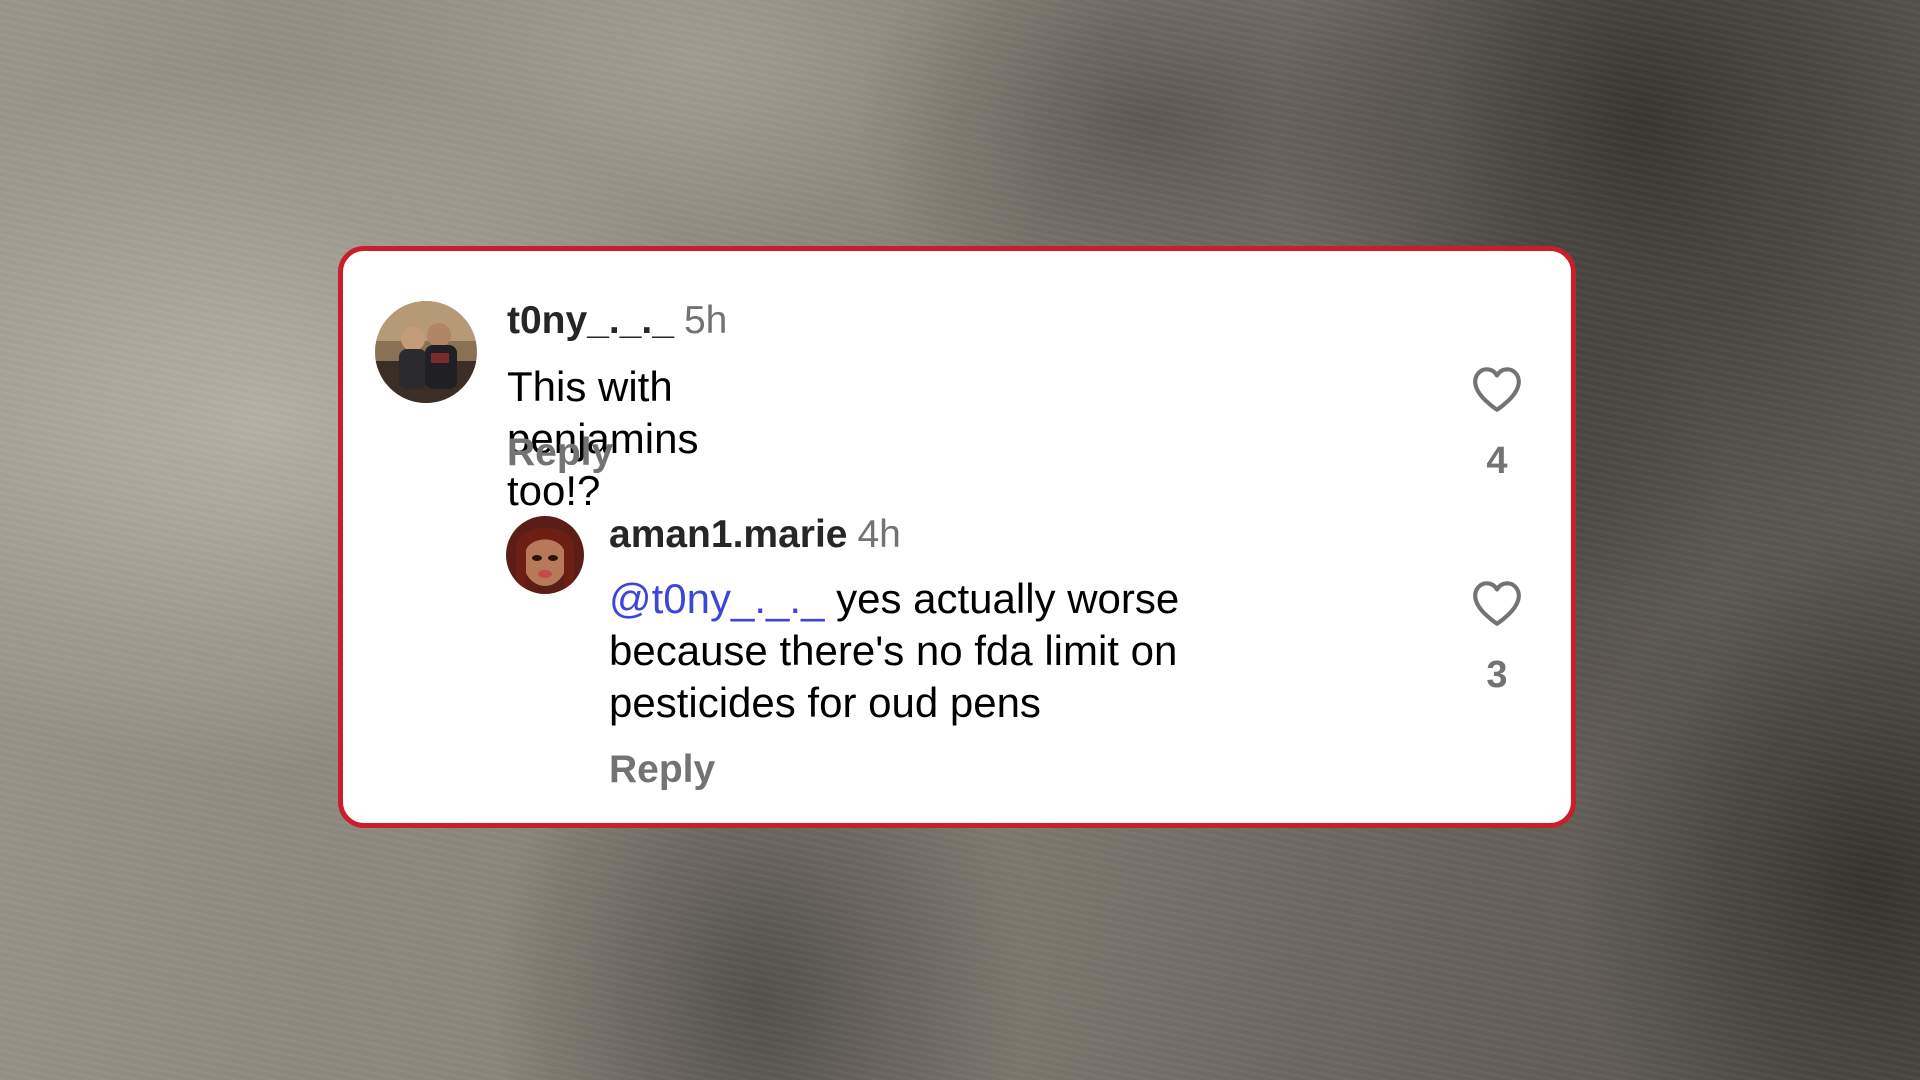 Image resolution: width=1920 pixels, height=1080 pixels. Describe the element at coordinates (1497, 638) in the screenshot. I see `like-control: 3` at that location.